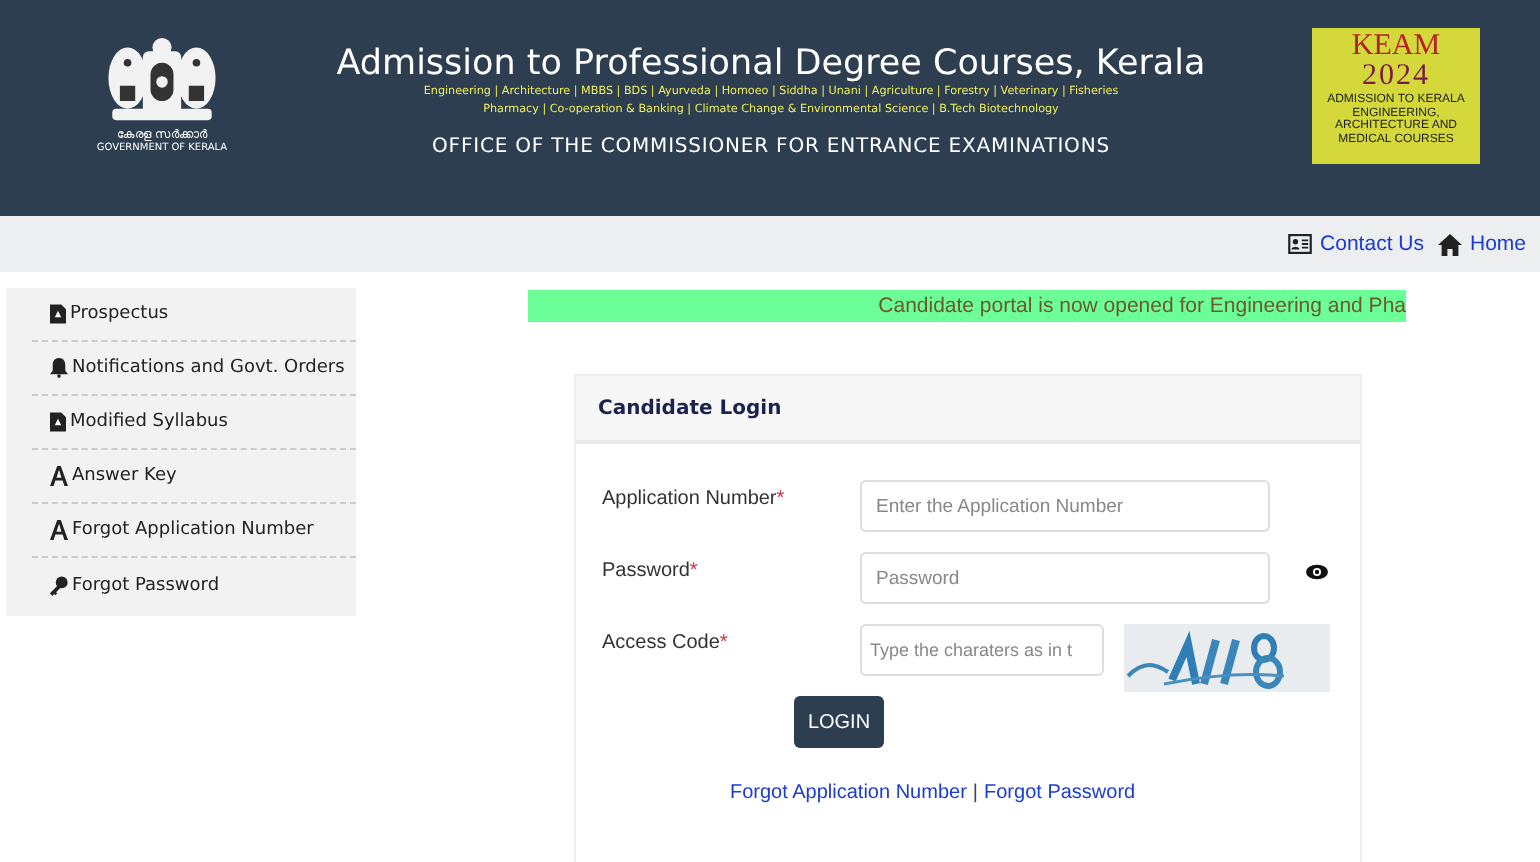 The image size is (1540, 862). What do you see at coordinates (967, 306) in the screenshot?
I see `news-ticker: Candidate portal is now opened for Engineering and Pha` at bounding box center [967, 306].